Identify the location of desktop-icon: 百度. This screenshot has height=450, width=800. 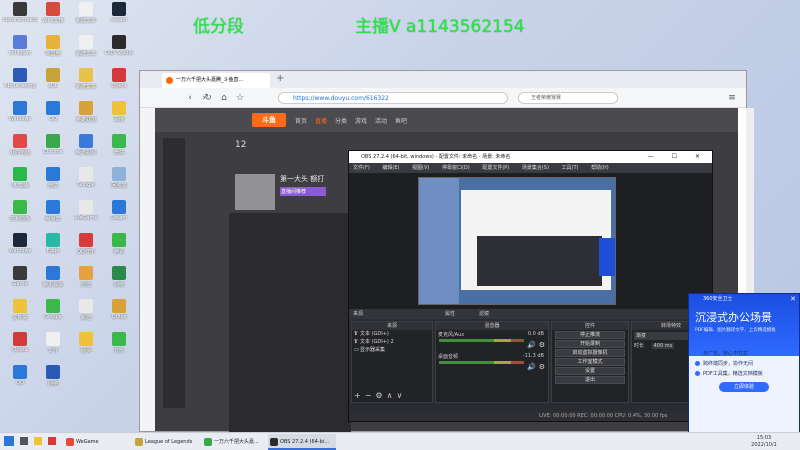
(119, 116).